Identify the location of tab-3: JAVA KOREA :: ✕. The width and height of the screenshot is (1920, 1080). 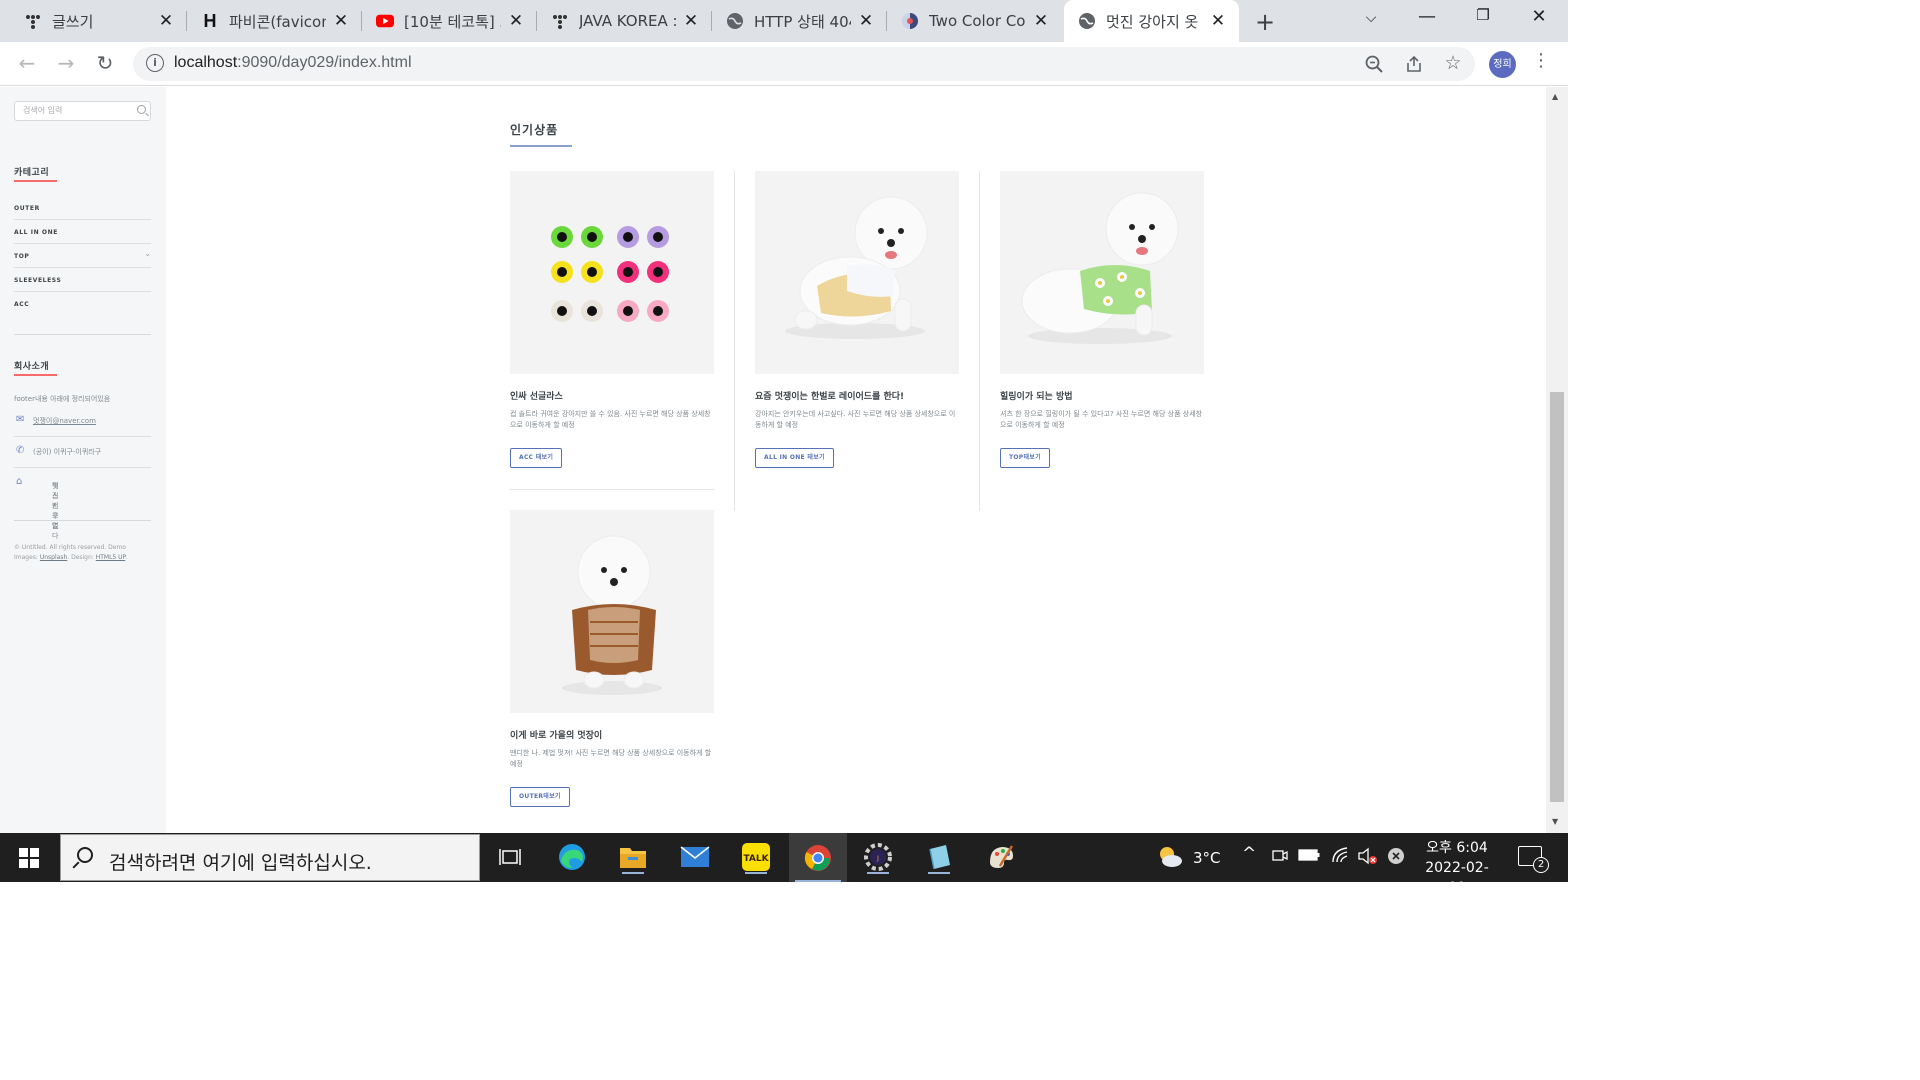
(624, 21).